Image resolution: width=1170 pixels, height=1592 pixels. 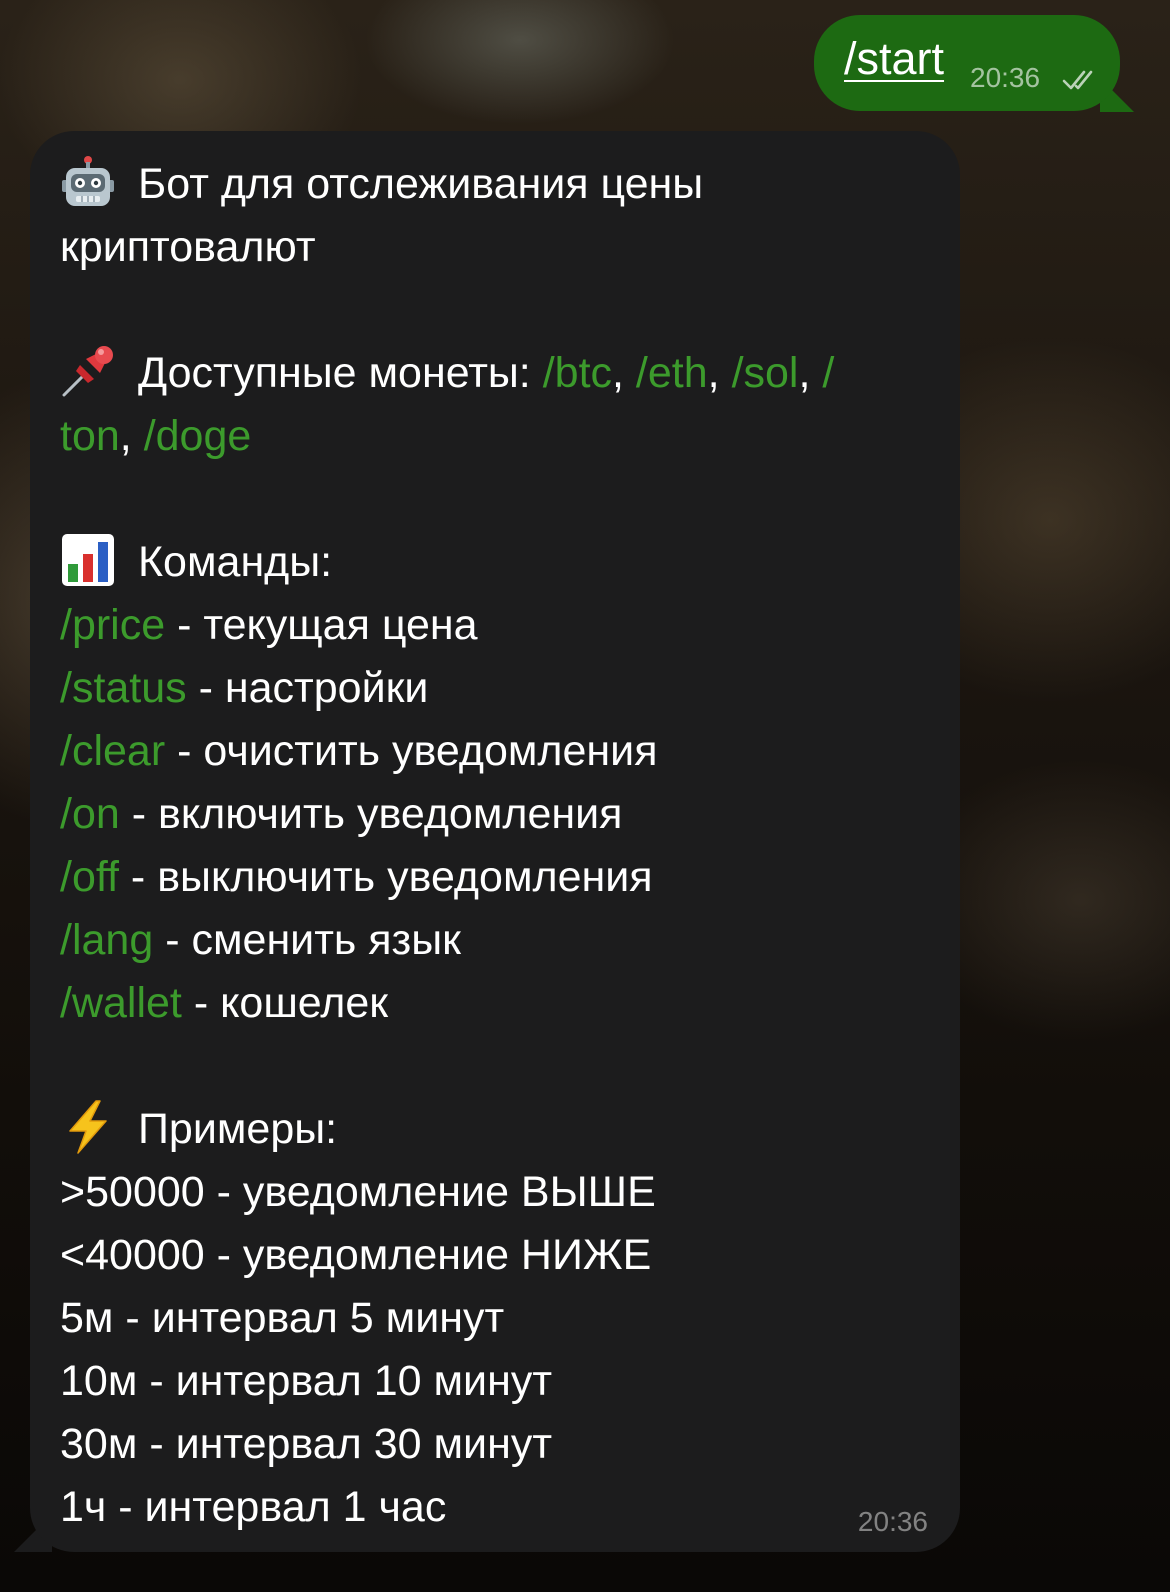 I want to click on command-row: /price - текущая цена, so click(x=500, y=625).